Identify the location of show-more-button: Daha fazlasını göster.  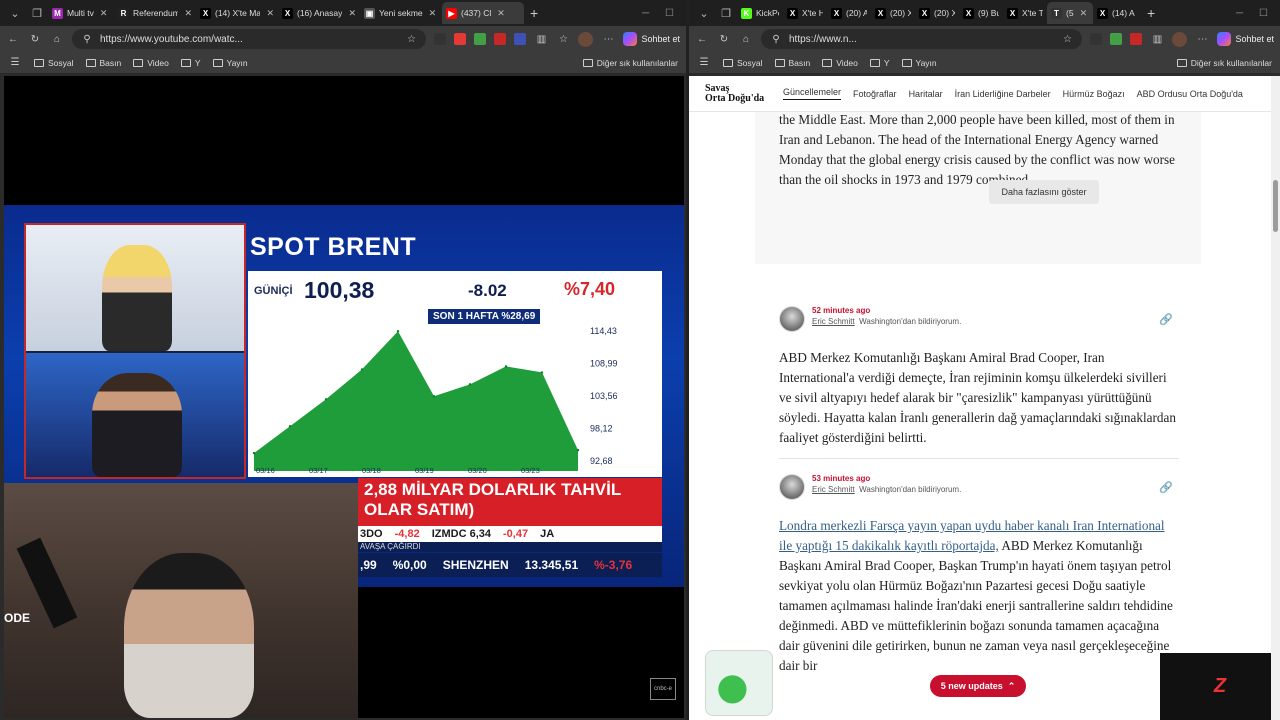
(1044, 192).